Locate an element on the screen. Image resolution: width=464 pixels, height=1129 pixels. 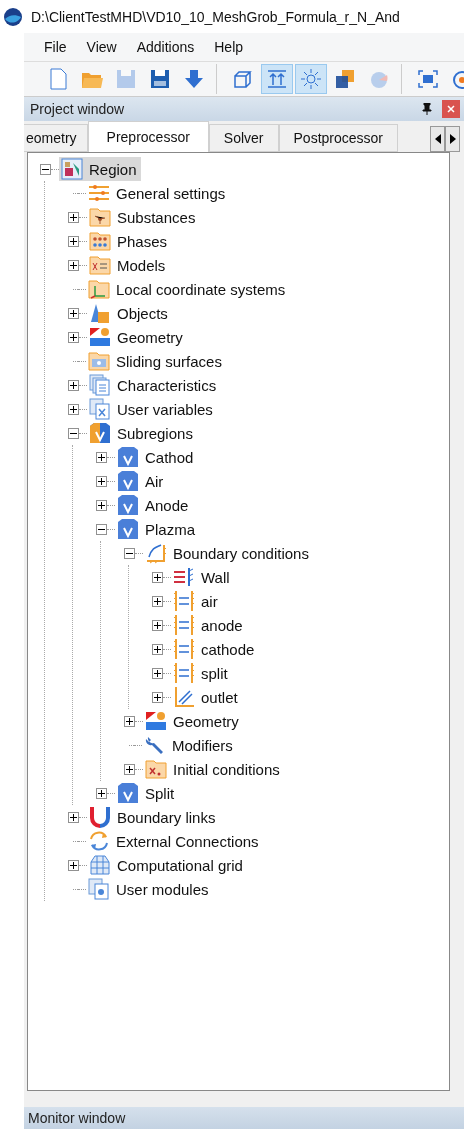
tree-node: cathode is located at coordinates (215, 649).